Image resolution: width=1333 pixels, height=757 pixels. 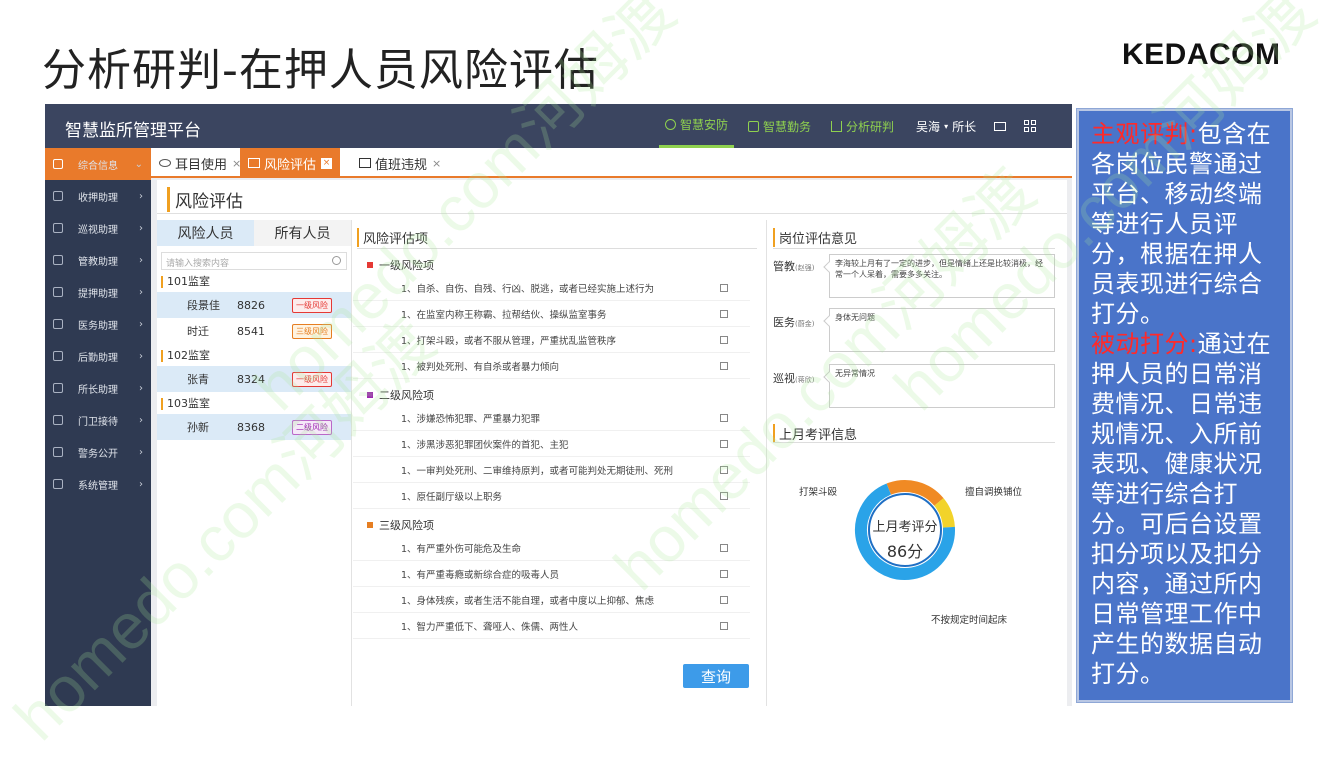 What do you see at coordinates (254, 163) in the screenshot?
I see `table-icon` at bounding box center [254, 163].